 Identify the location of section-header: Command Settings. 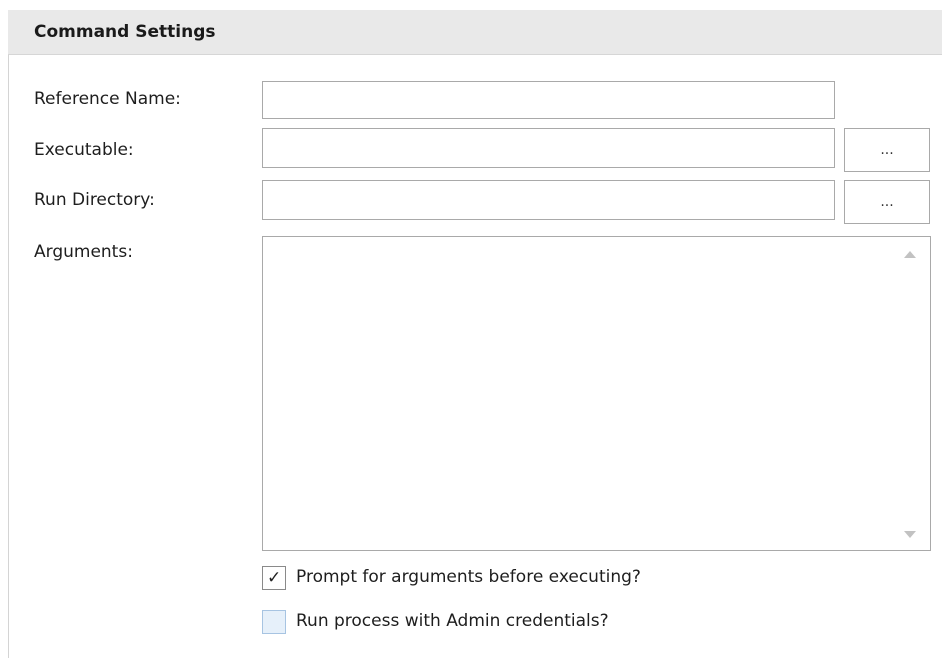
(475, 32).